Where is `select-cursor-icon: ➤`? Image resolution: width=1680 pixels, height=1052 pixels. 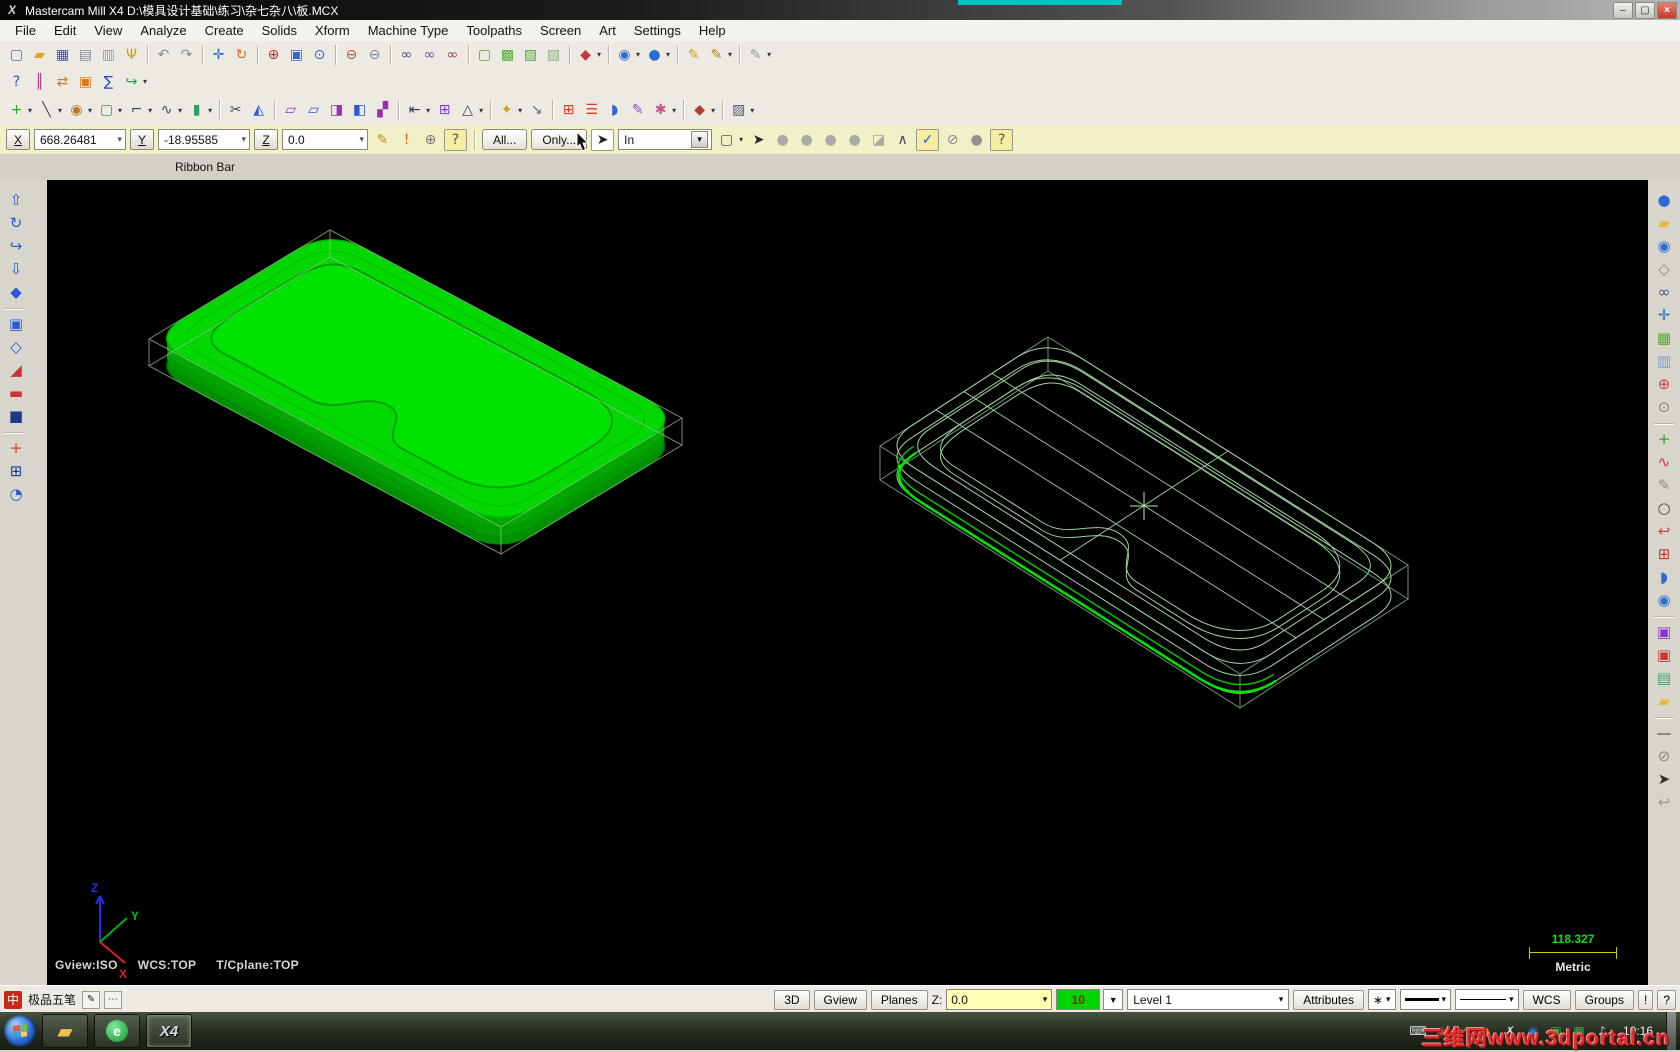 select-cursor-icon: ➤ is located at coordinates (603, 139).